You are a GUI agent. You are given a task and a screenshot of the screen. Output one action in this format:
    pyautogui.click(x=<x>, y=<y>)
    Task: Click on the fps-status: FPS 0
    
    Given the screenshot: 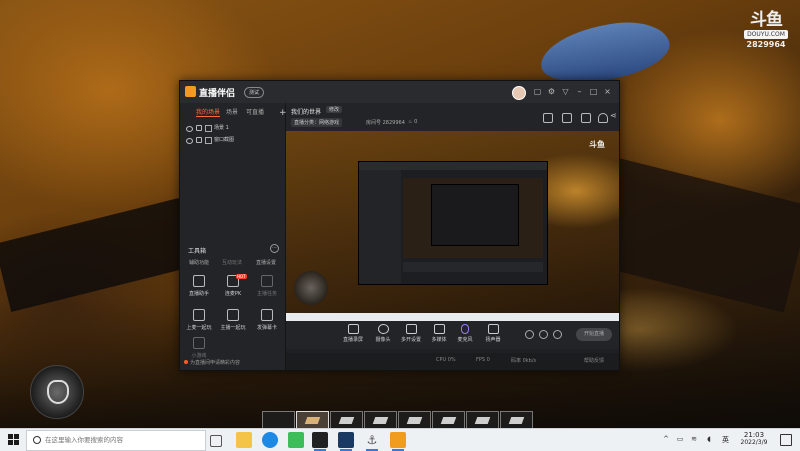 What is the action you would take?
    pyautogui.click(x=483, y=360)
    